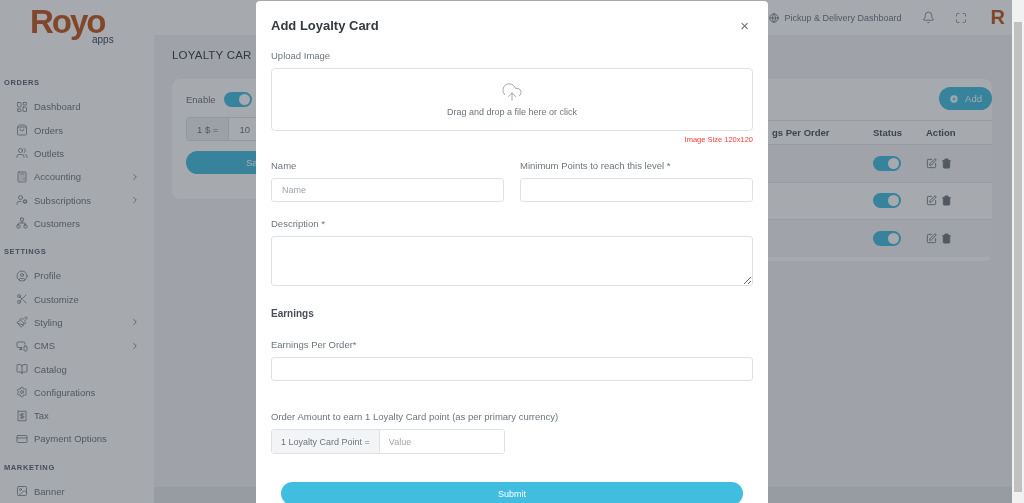  I want to click on upload-dropzone: Drag and drop a file here or click, so click(512, 99).